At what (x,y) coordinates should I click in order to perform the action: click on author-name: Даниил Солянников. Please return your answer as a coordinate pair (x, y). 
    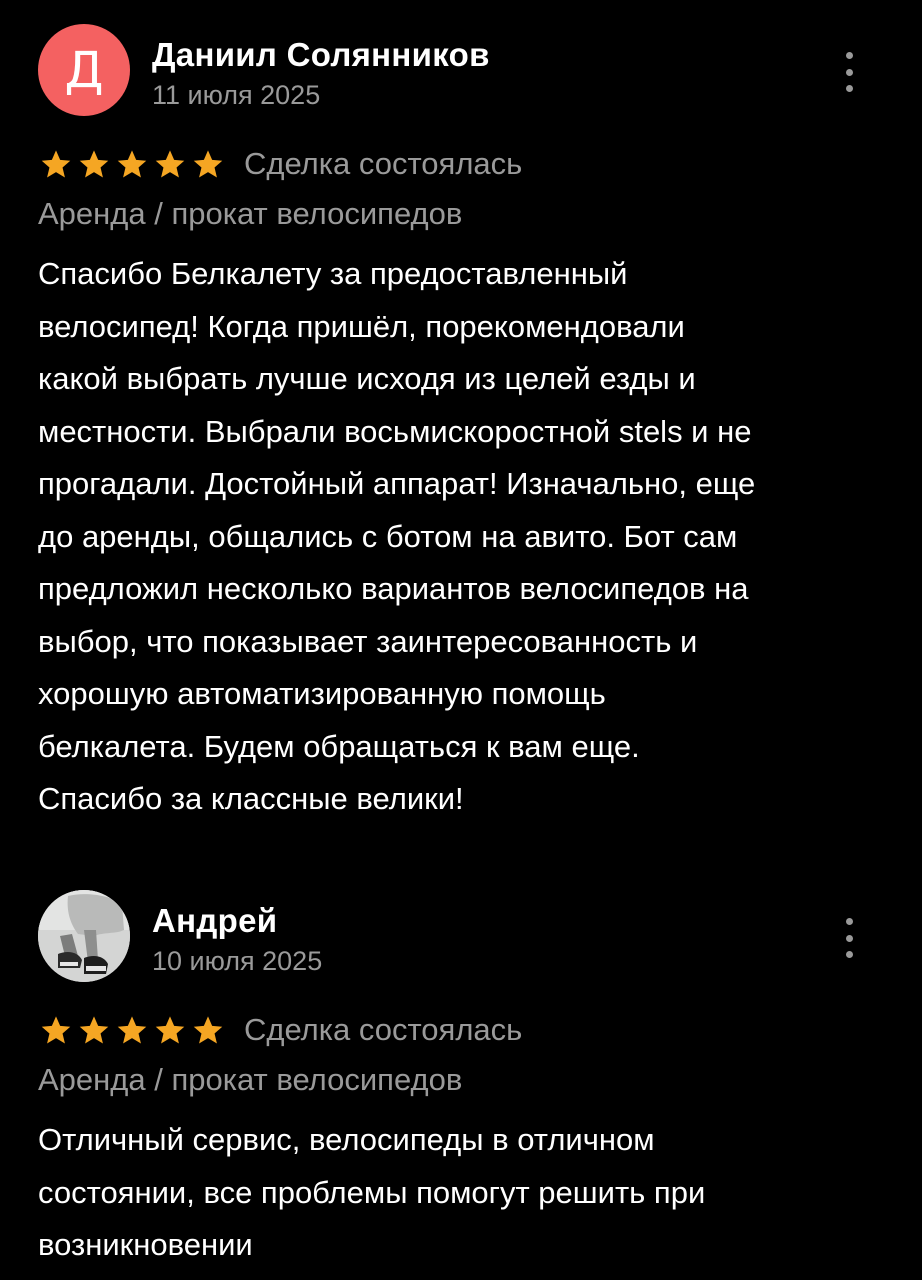
    Looking at the image, I should click on (321, 55).